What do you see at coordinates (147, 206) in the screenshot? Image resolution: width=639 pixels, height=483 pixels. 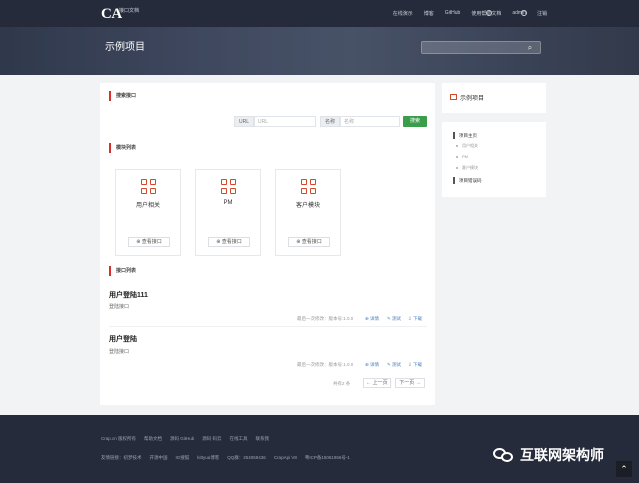 I see `module-name: 用户相关` at bounding box center [147, 206].